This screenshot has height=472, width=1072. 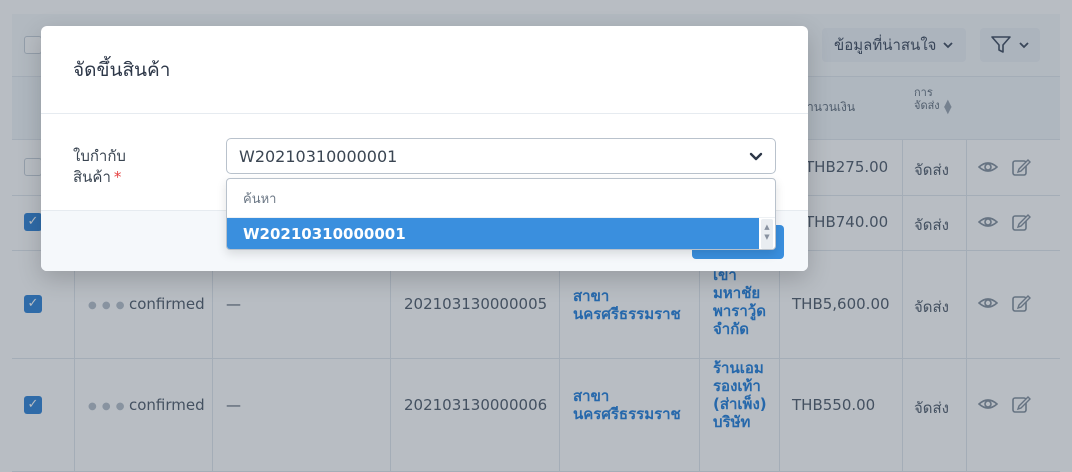 What do you see at coordinates (756, 156) in the screenshot?
I see `chevron-down-icon` at bounding box center [756, 156].